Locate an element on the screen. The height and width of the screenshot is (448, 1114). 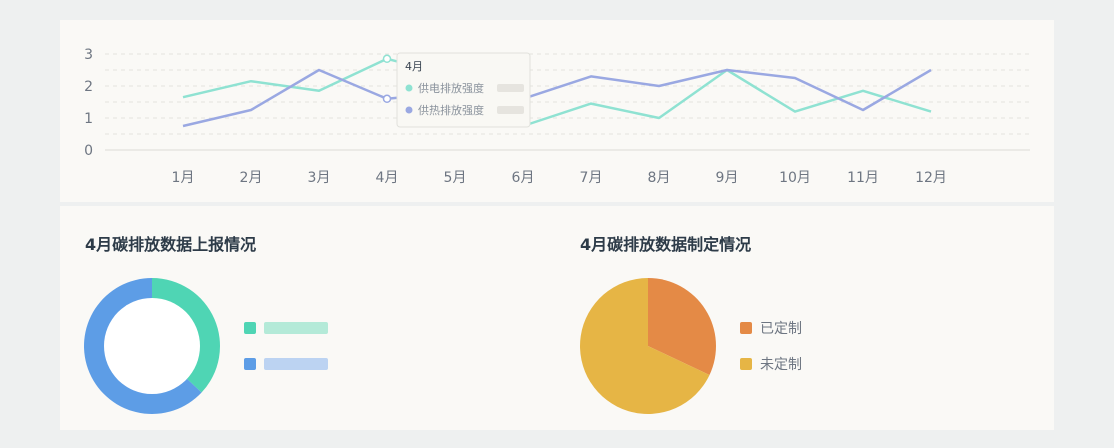
y-tick-label: 2 is located at coordinates (88, 87).